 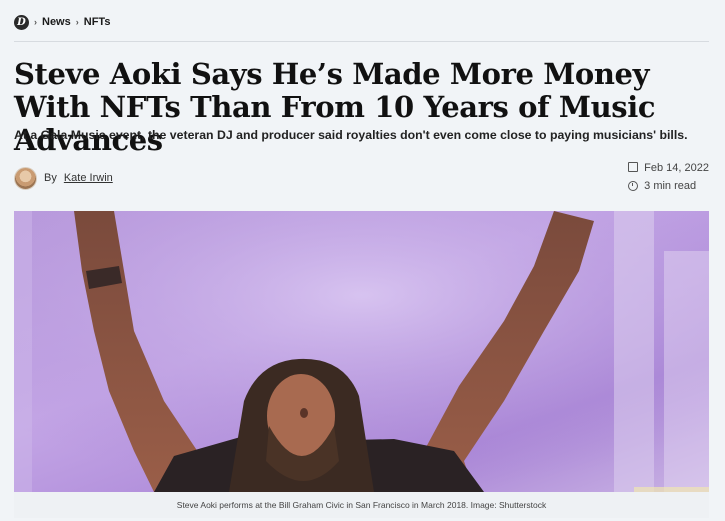 What do you see at coordinates (361, 41) in the screenshot?
I see `header-divider` at bounding box center [361, 41].